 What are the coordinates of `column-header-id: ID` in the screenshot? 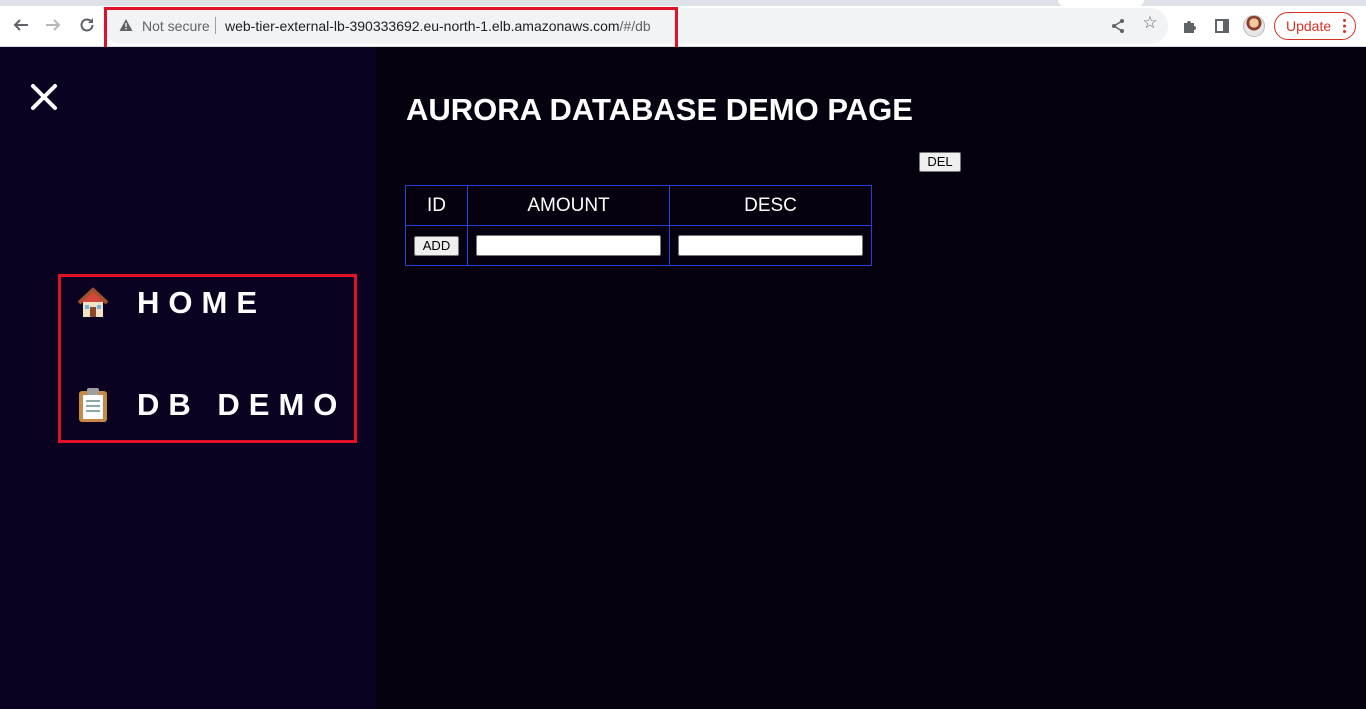 It's located at (436, 205).